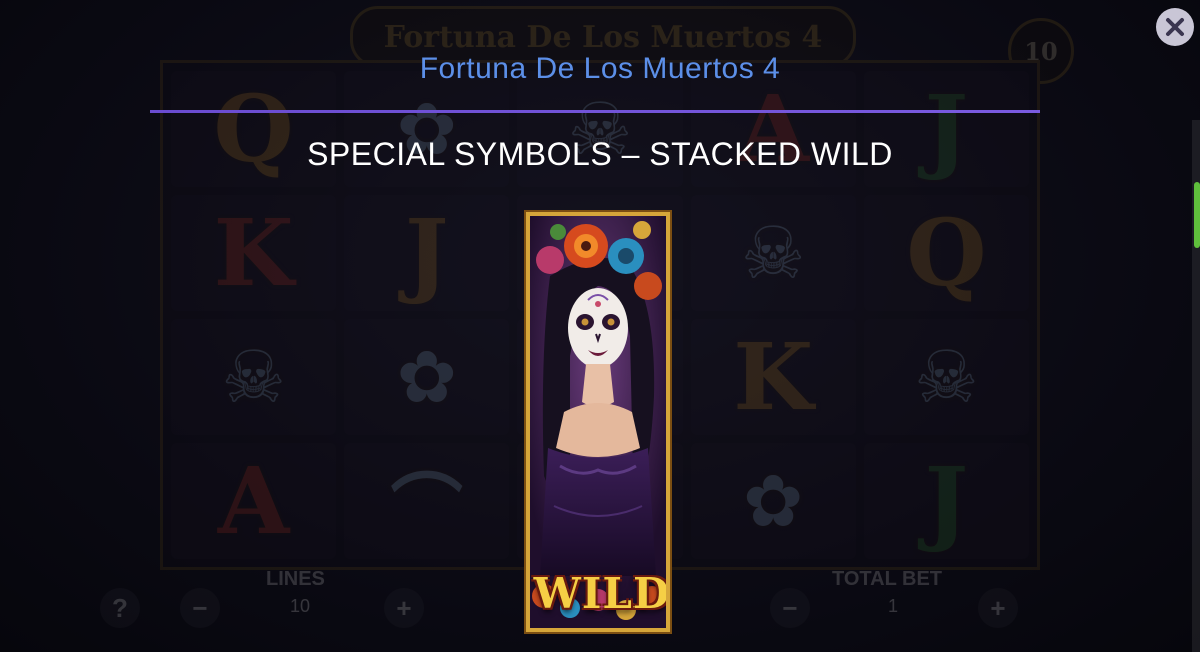  Describe the element at coordinates (1197, 215) in the screenshot. I see `scrollbar-thumb` at that location.